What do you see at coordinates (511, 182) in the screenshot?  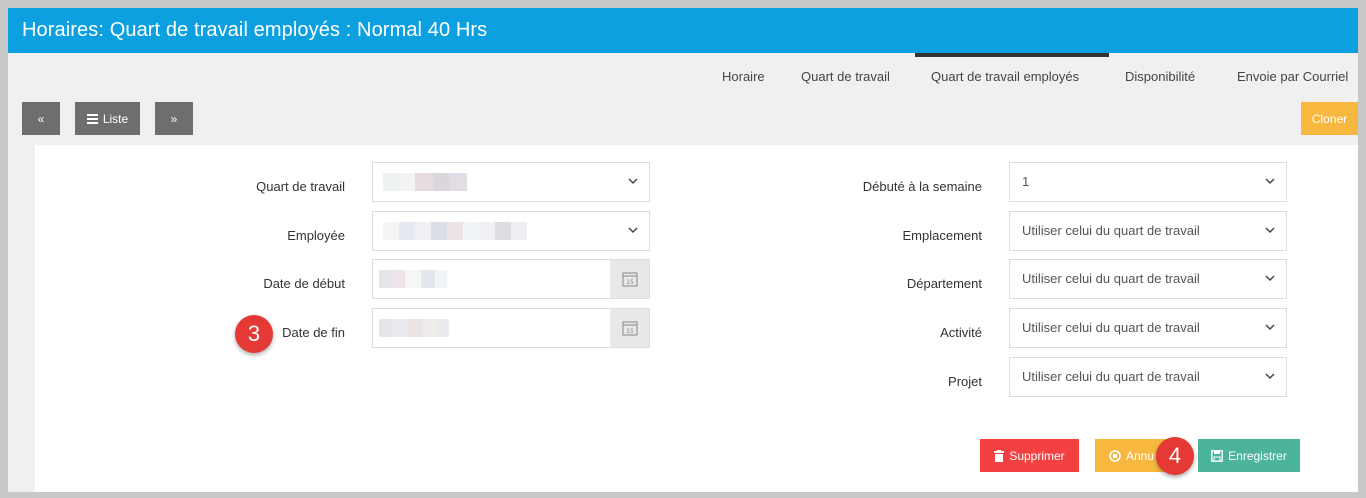 I see `shift-select` at bounding box center [511, 182].